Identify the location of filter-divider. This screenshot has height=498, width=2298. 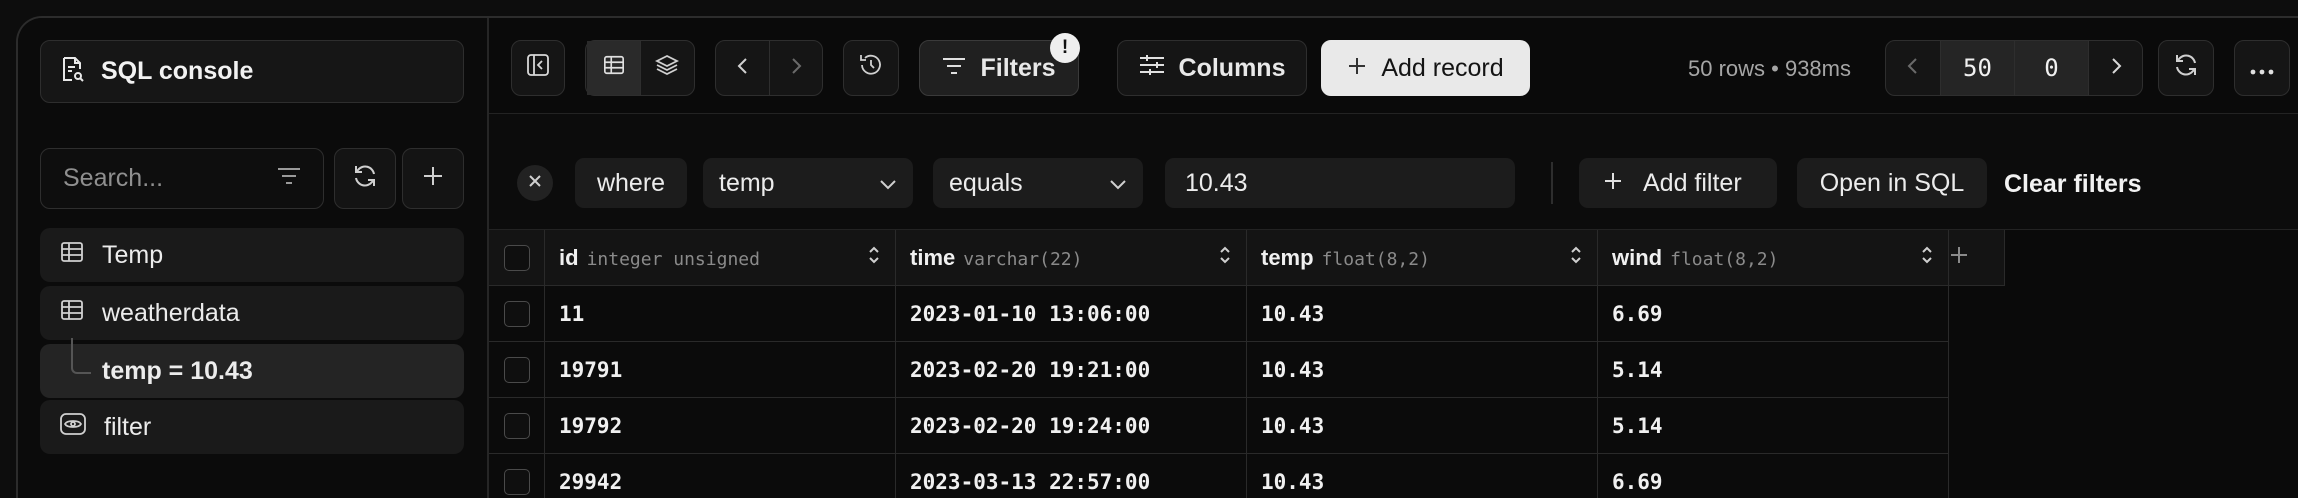
(1552, 183).